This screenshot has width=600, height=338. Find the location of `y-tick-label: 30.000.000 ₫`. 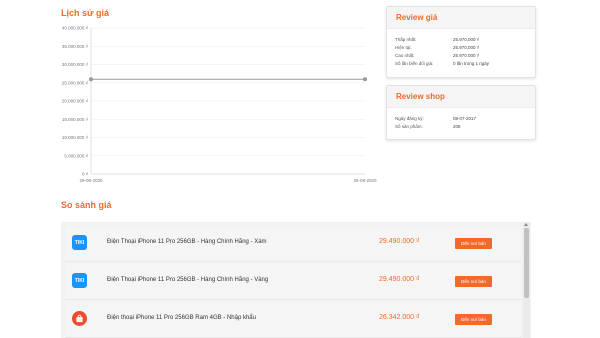

y-tick-label: 30.000.000 ₫ is located at coordinates (75, 64).